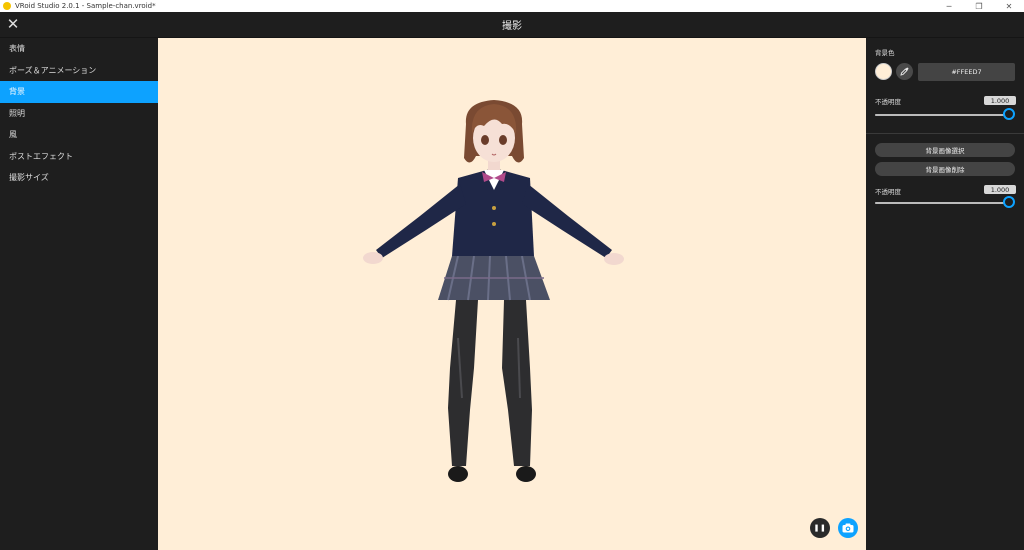  What do you see at coordinates (17, 113) in the screenshot?
I see `sidebar-item-label: 照明` at bounding box center [17, 113].